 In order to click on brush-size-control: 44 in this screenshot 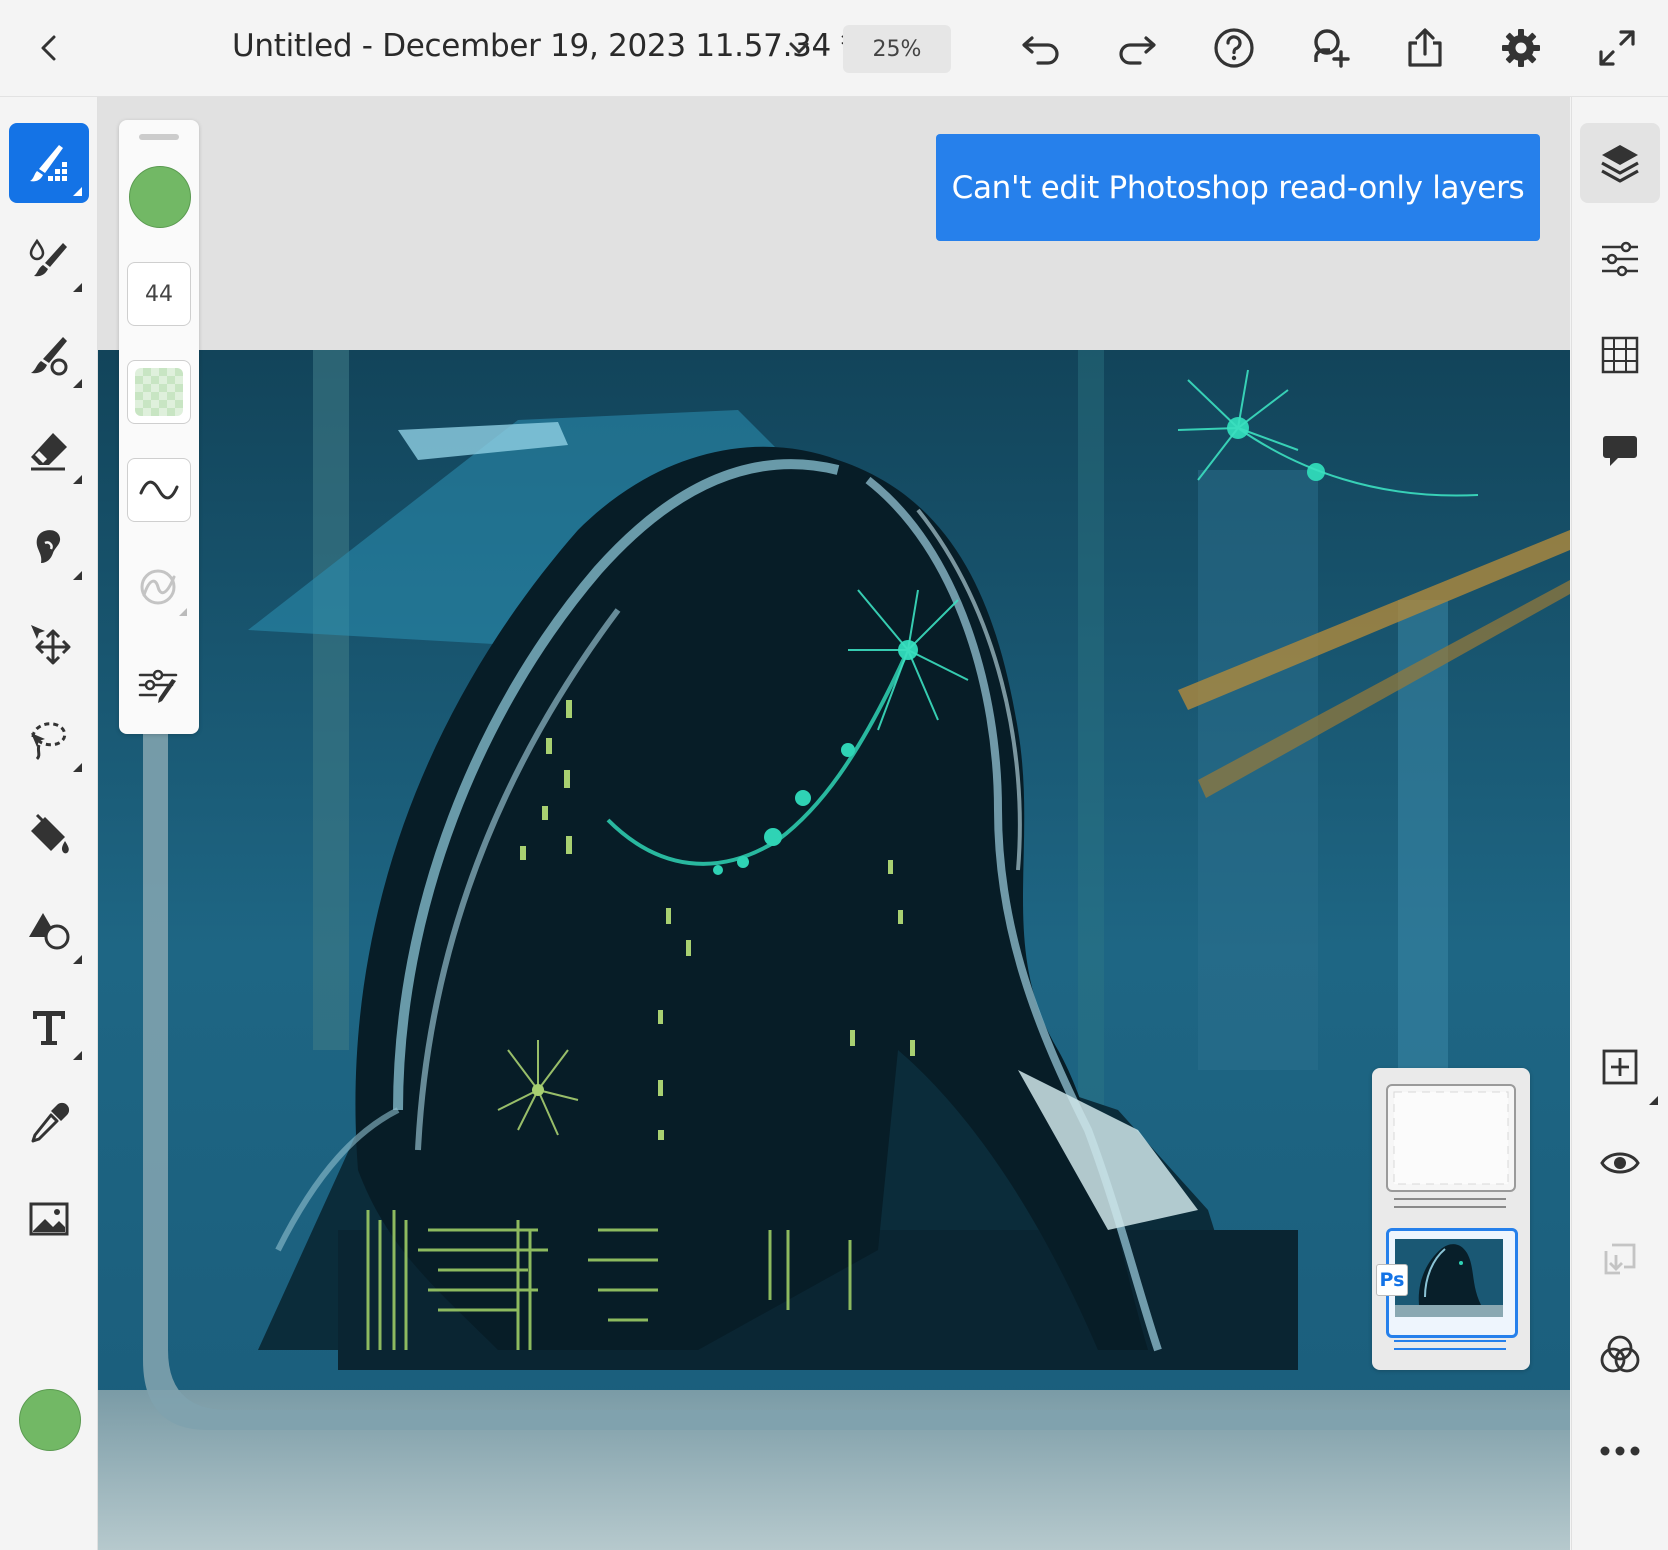, I will do `click(159, 294)`.